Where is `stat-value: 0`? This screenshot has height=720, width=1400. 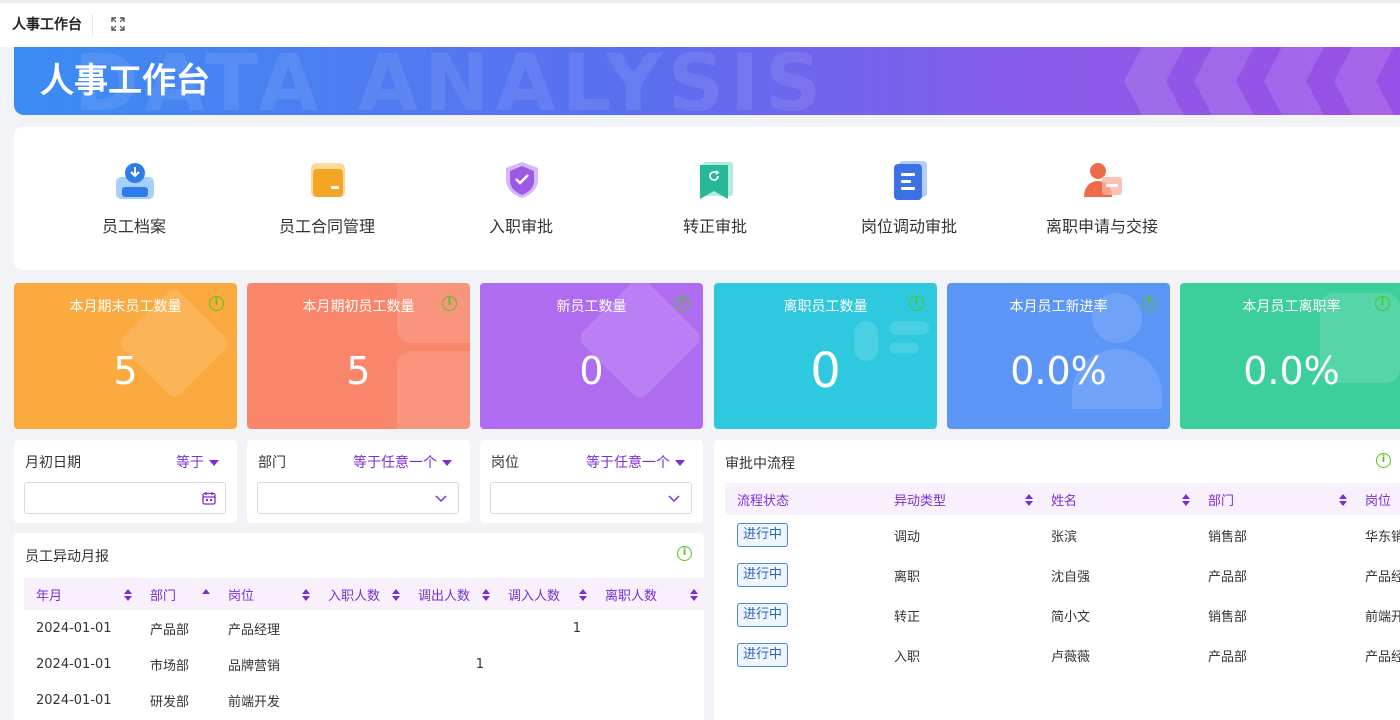
stat-value: 0 is located at coordinates (591, 371).